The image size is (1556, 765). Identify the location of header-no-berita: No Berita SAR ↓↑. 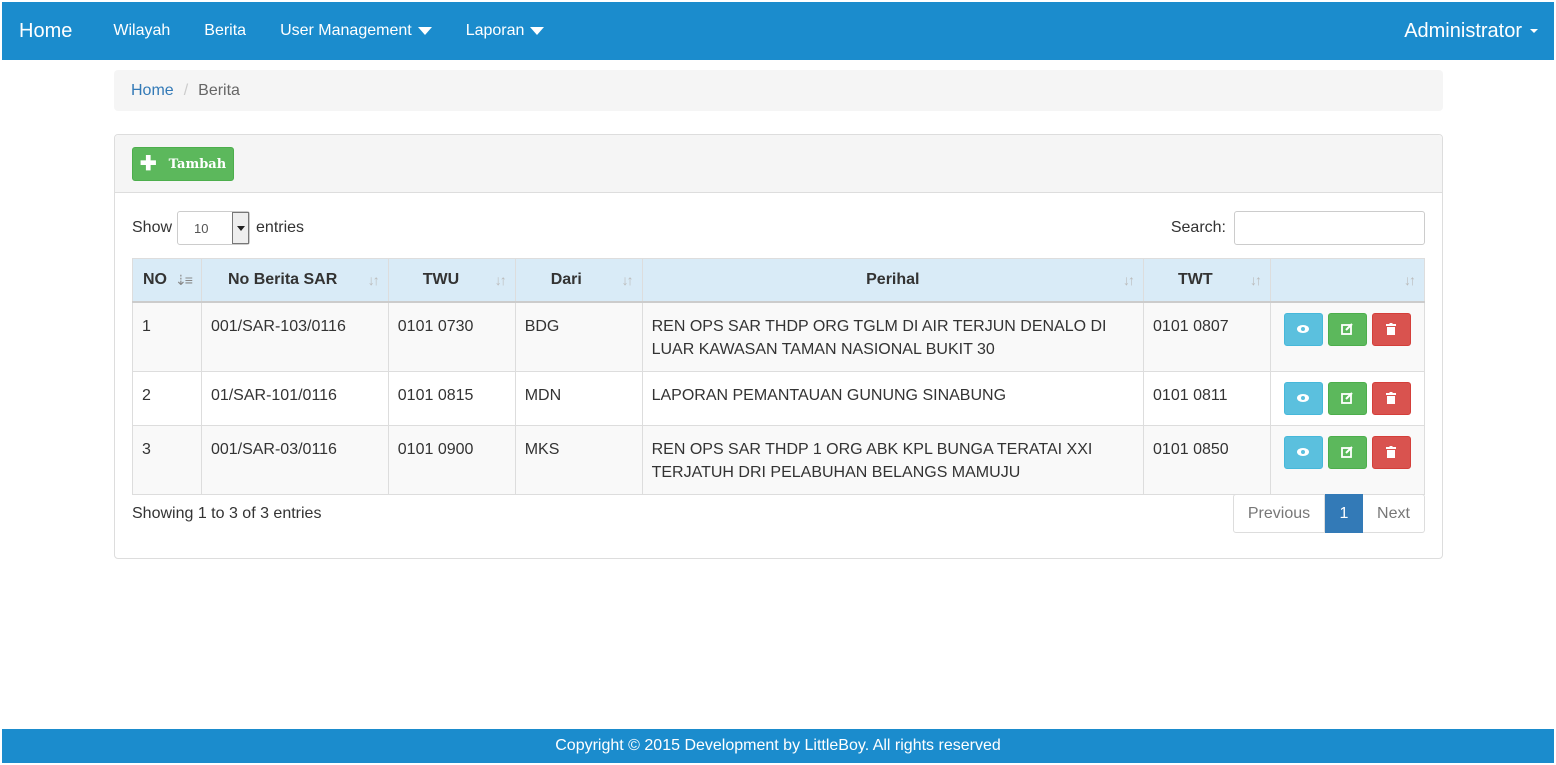
(294, 280).